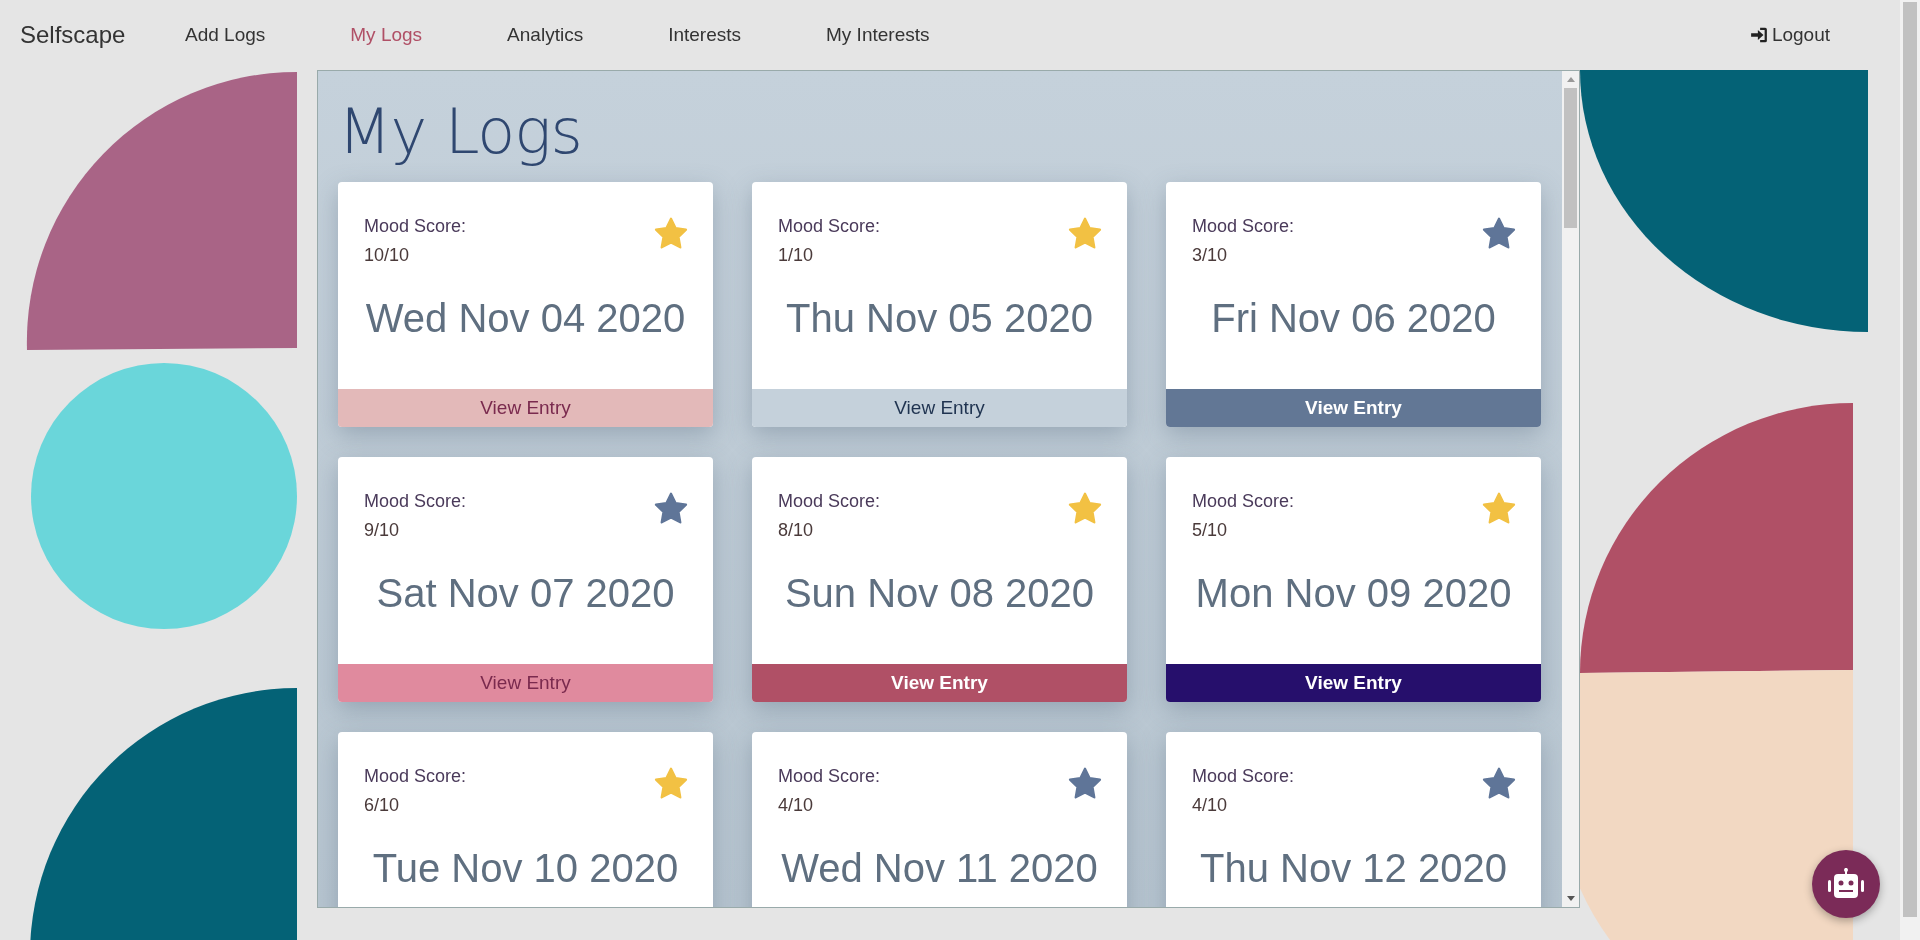 This screenshot has width=1920, height=940. Describe the element at coordinates (1570, 79) in the screenshot. I see `scroll-up-icon` at that location.